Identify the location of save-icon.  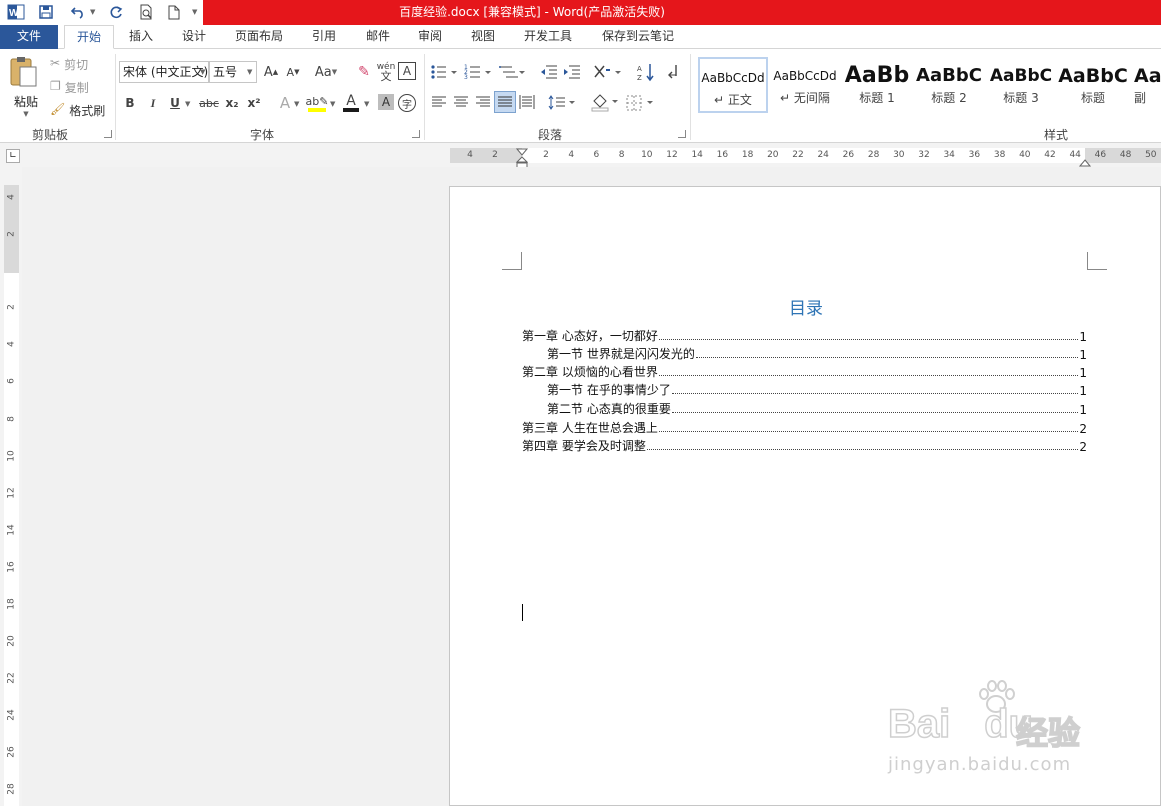
(46, 12).